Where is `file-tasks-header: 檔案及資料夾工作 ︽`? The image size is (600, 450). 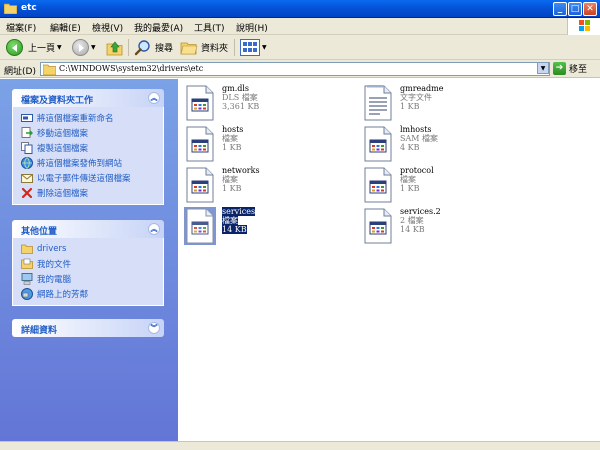 file-tasks-header: 檔案及資料夾工作 ︽ is located at coordinates (88, 98).